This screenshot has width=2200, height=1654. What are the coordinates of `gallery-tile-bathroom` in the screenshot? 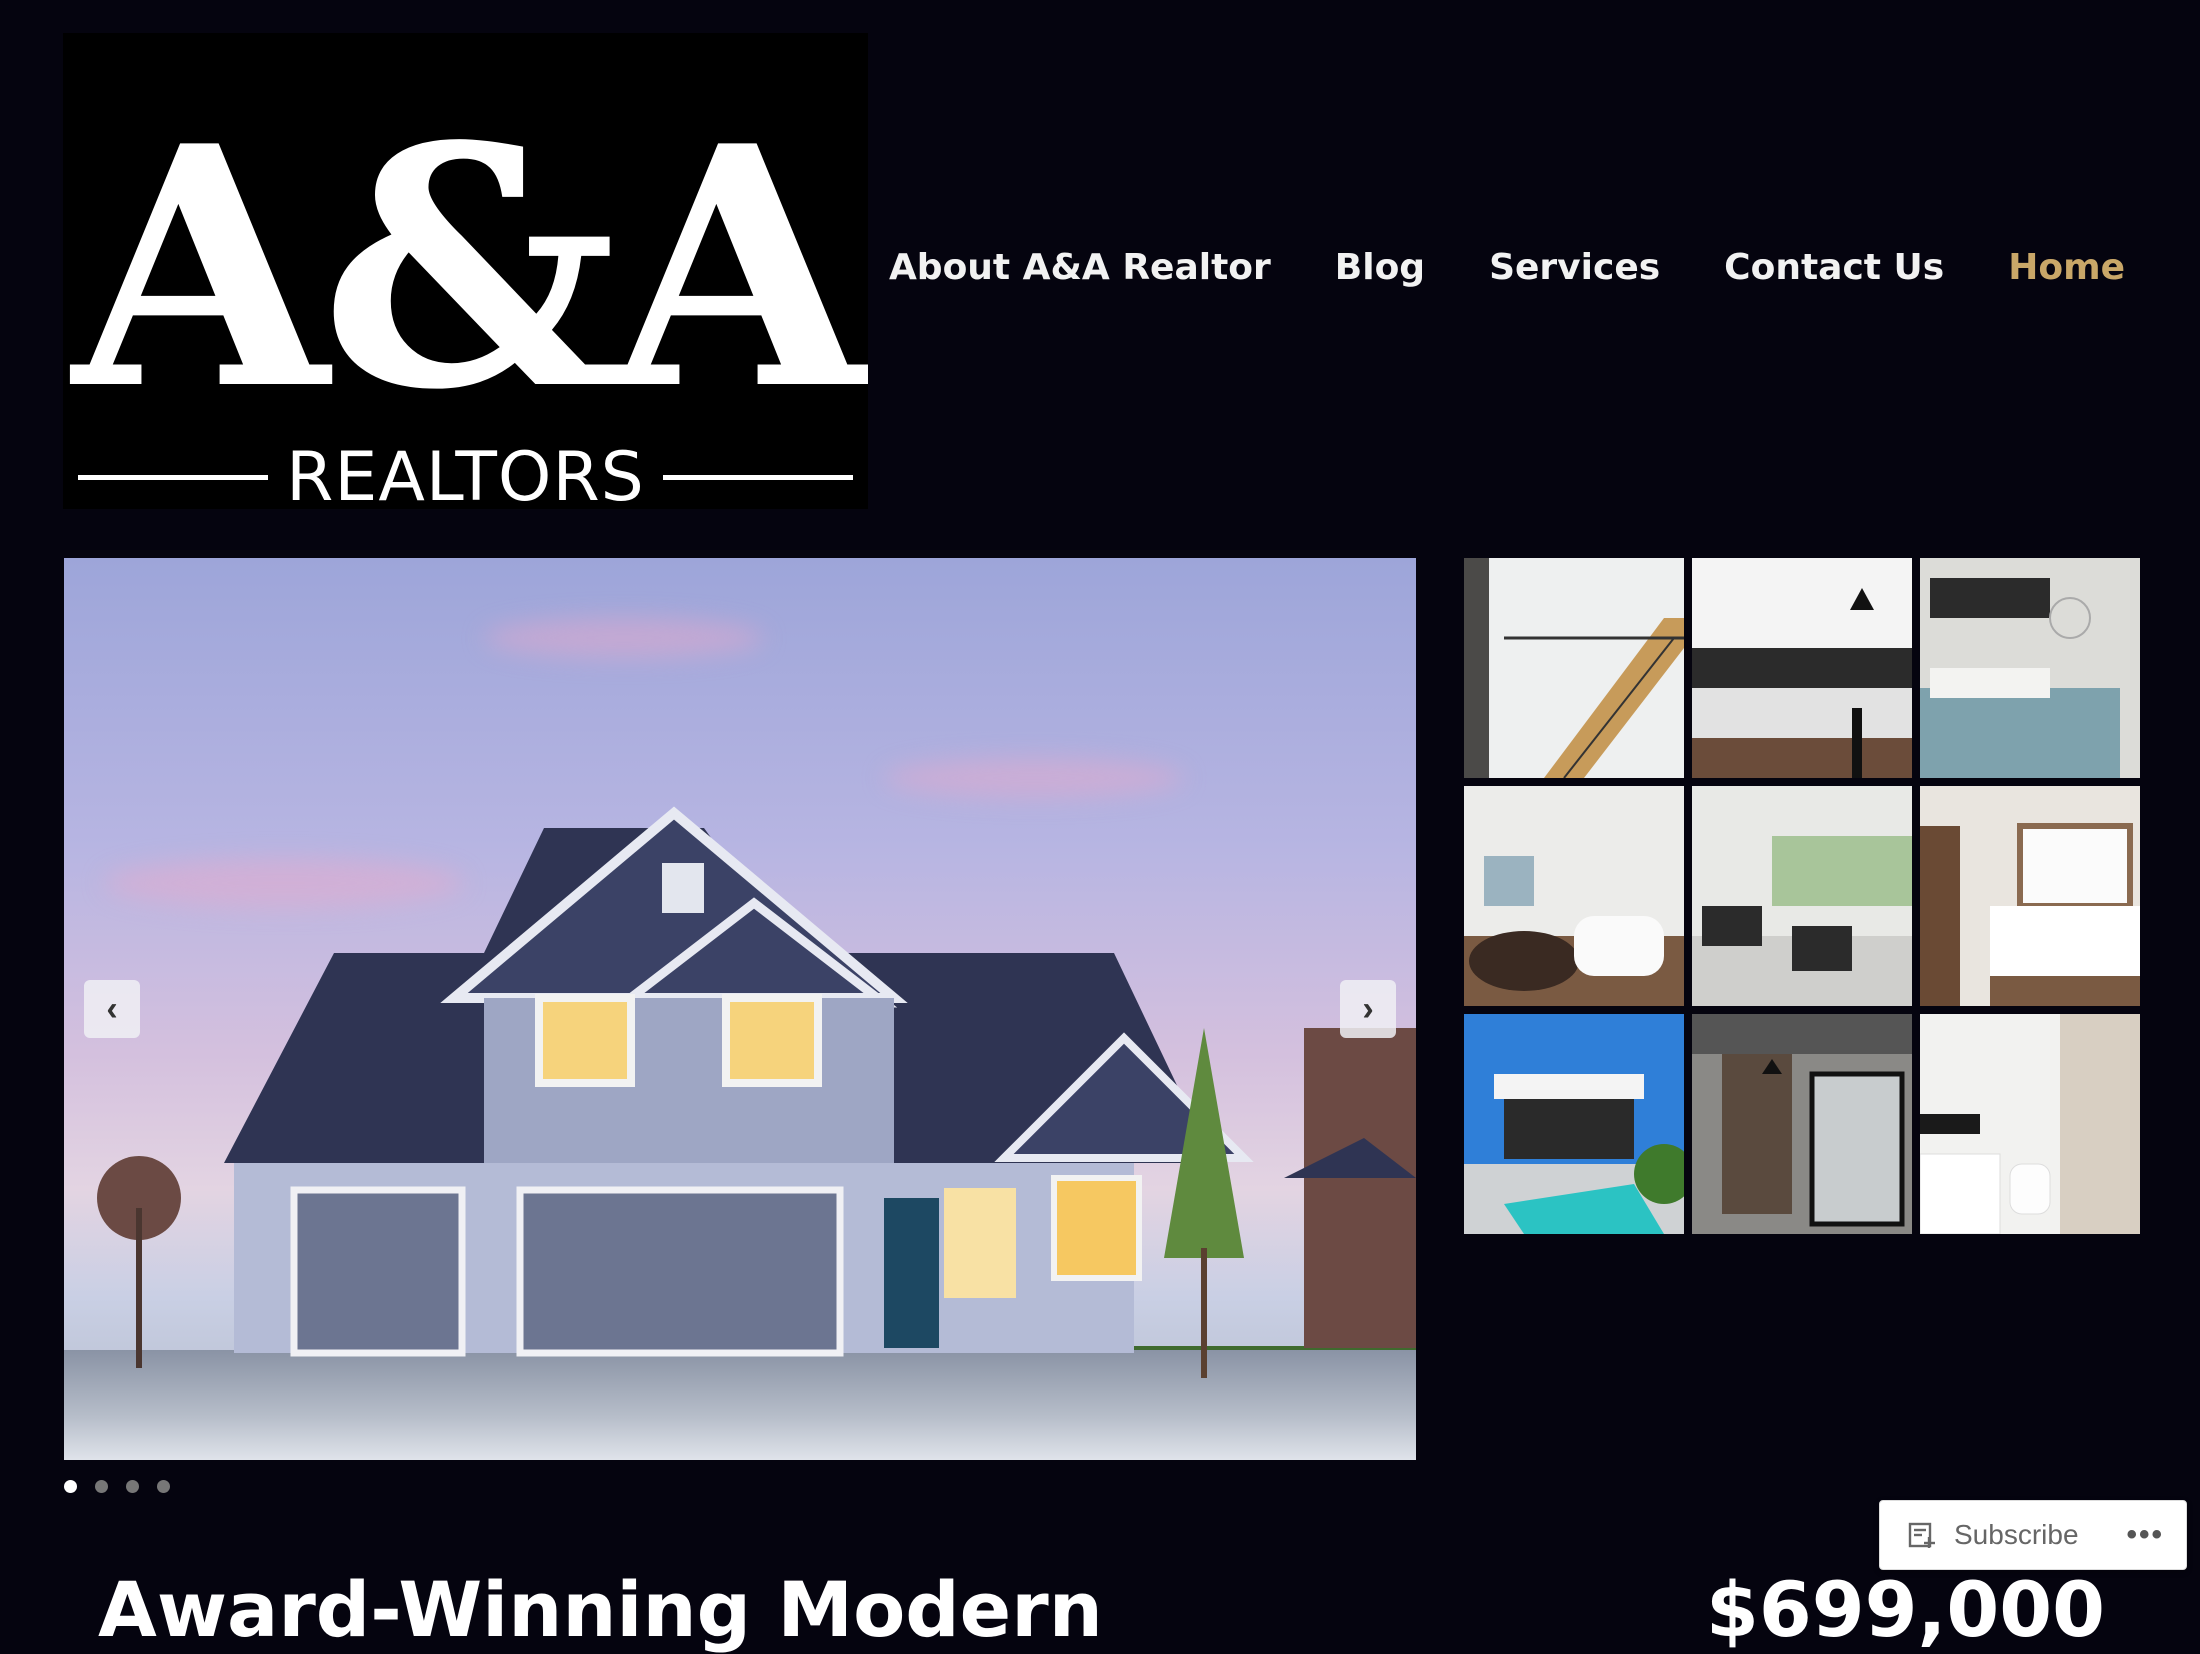 It's located at (1574, 896).